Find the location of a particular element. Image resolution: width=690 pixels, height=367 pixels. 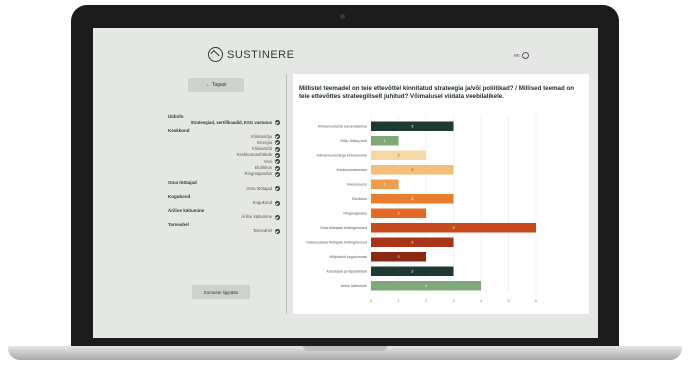

sidebar-item: Strateegiad, sertifikaadid, ESG vastutus is located at coordinates (224, 123).